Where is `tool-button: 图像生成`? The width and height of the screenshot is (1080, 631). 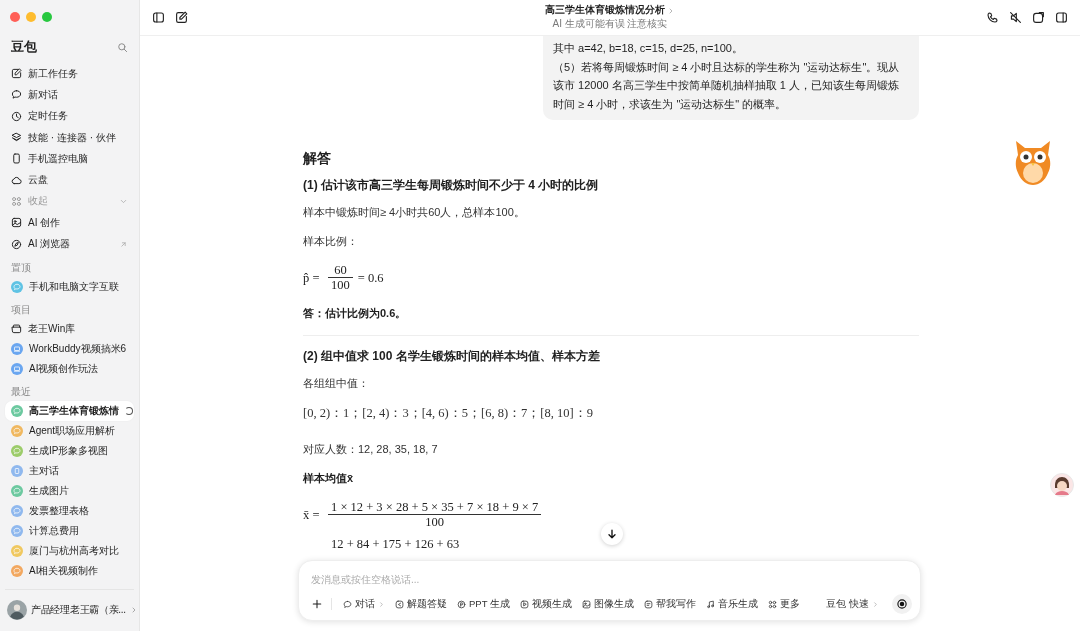 tool-button: 图像生成 is located at coordinates (607, 604).